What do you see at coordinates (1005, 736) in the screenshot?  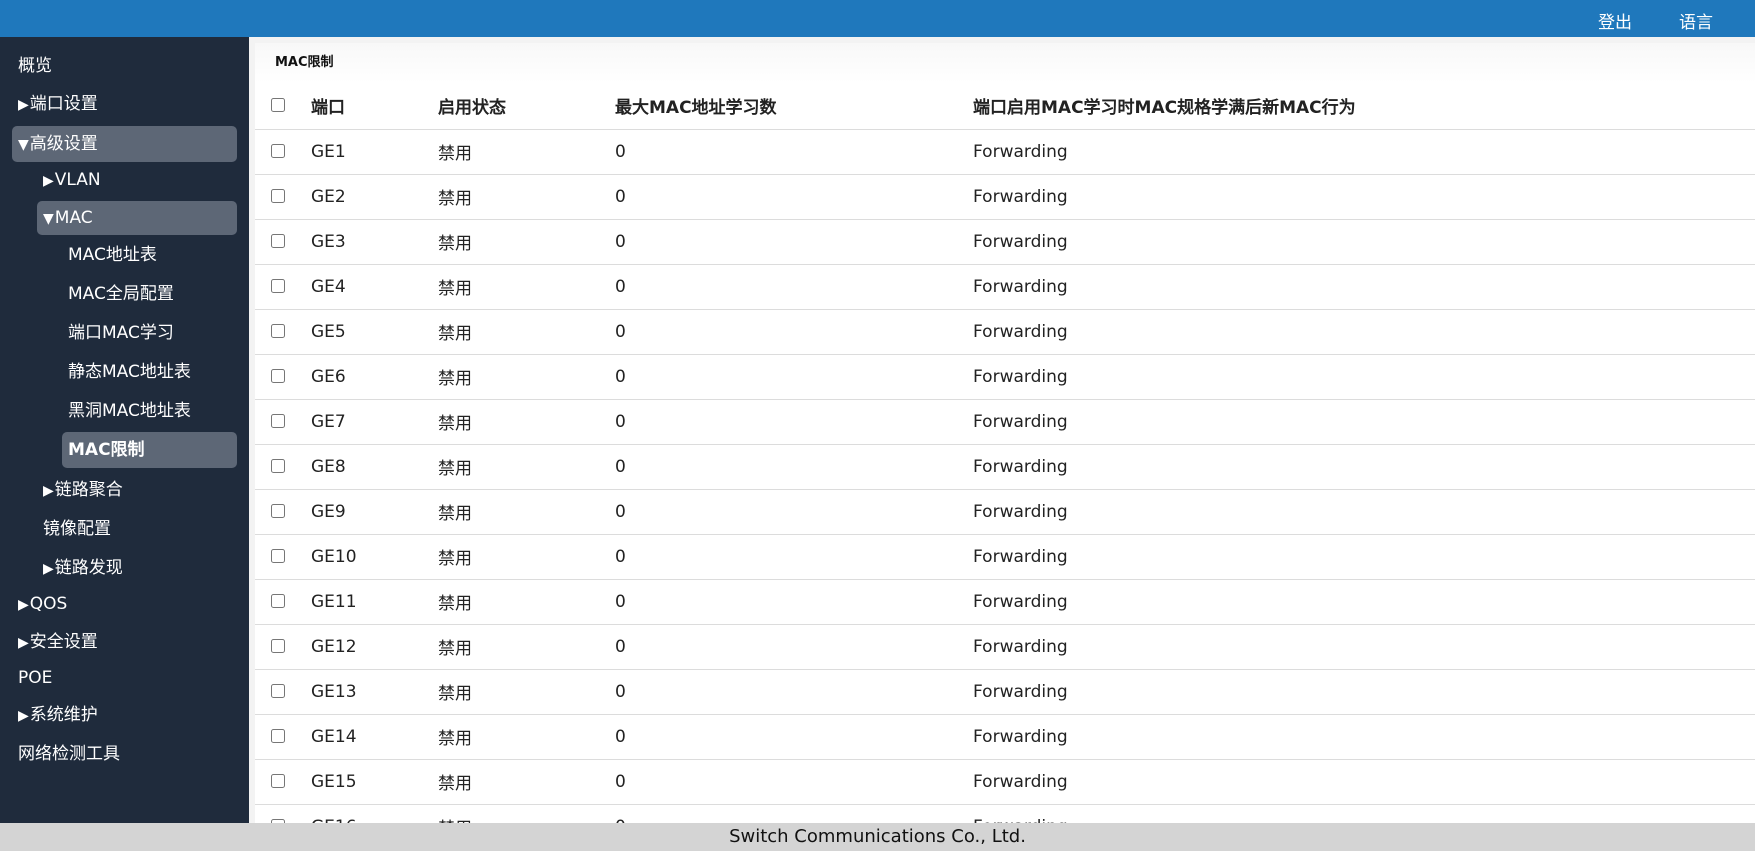 I see `table-row: GE14 禁用 0 Forwarding` at bounding box center [1005, 736].